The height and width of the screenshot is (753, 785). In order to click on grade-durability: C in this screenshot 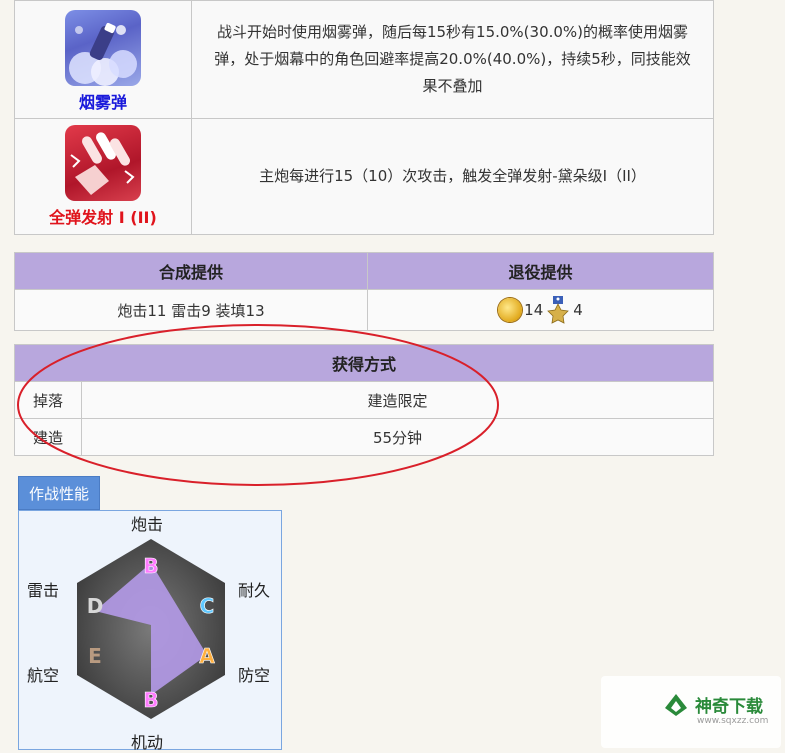, I will do `click(207, 606)`.